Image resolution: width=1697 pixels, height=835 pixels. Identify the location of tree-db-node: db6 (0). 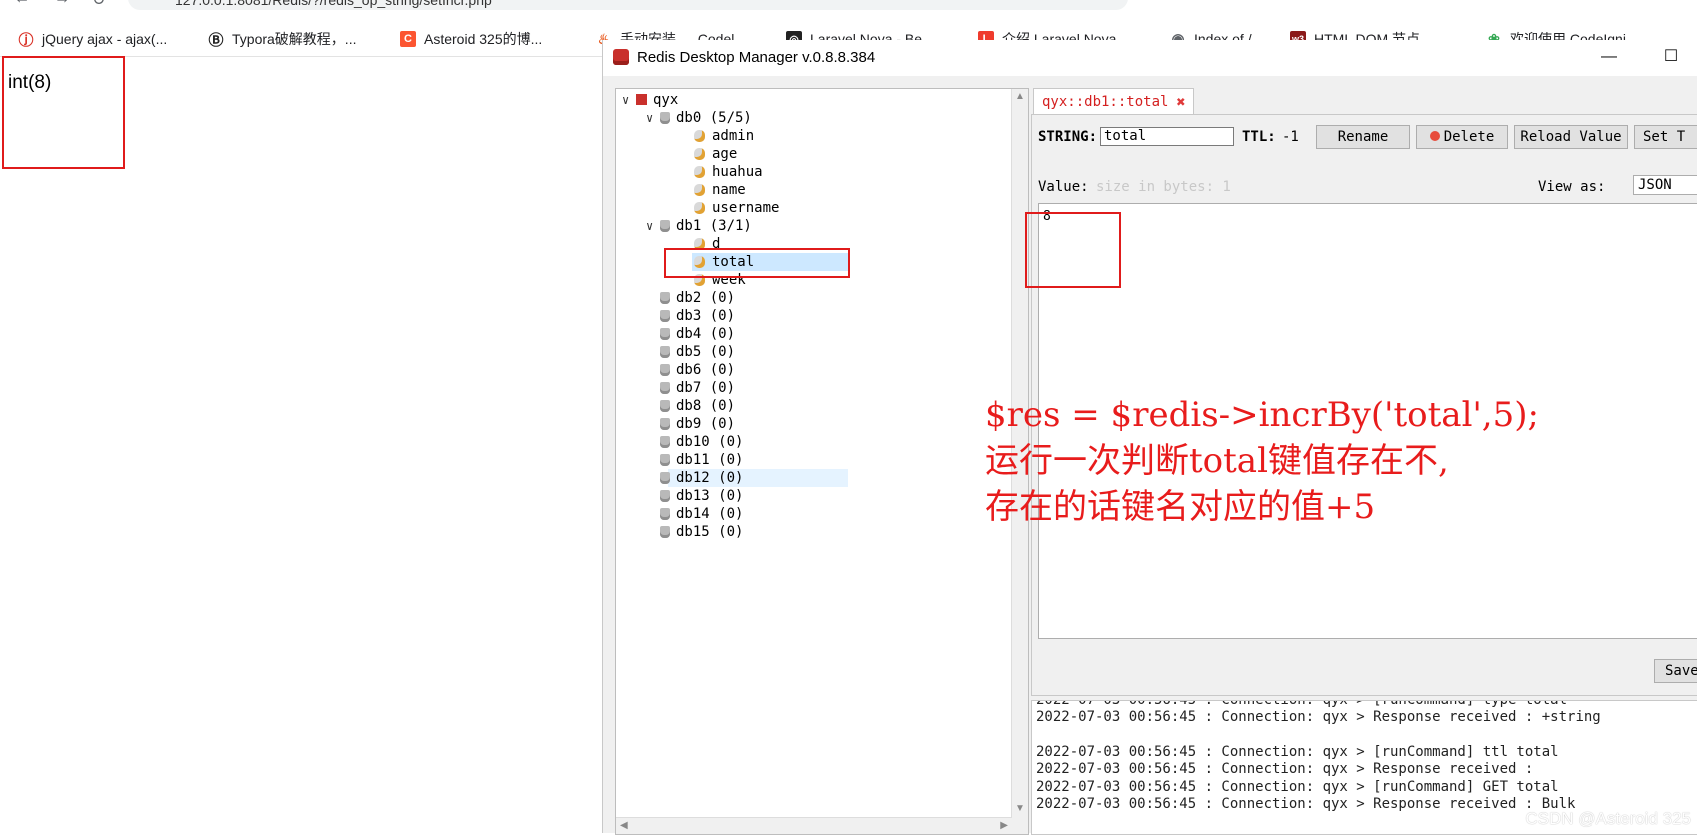
(697, 370).